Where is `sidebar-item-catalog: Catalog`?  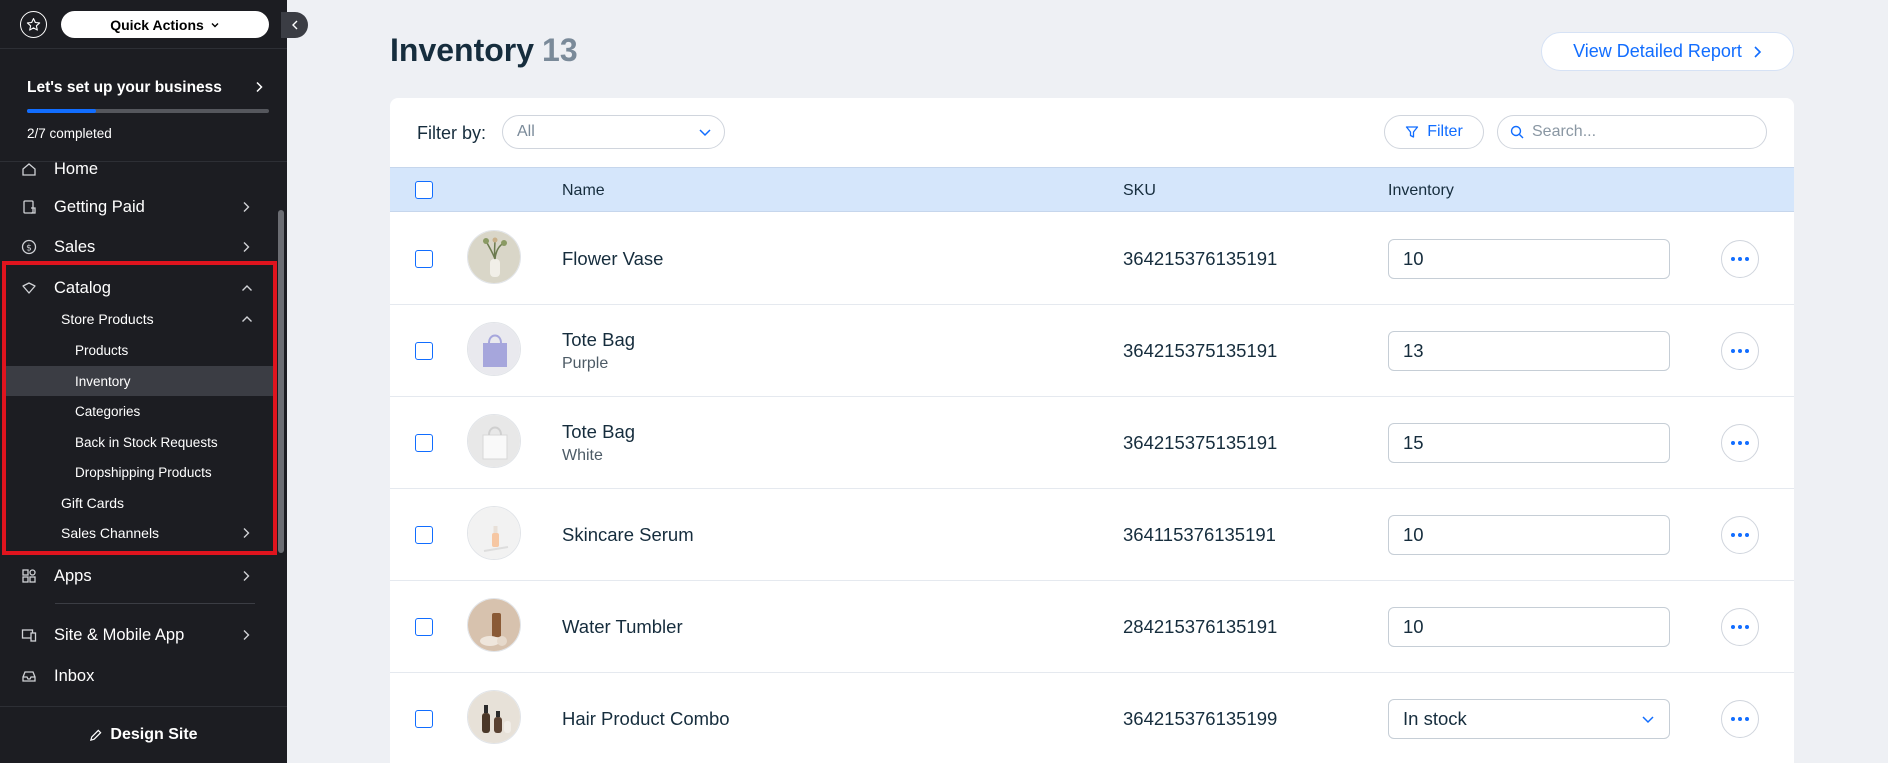 sidebar-item-catalog: Catalog is located at coordinates (143, 288).